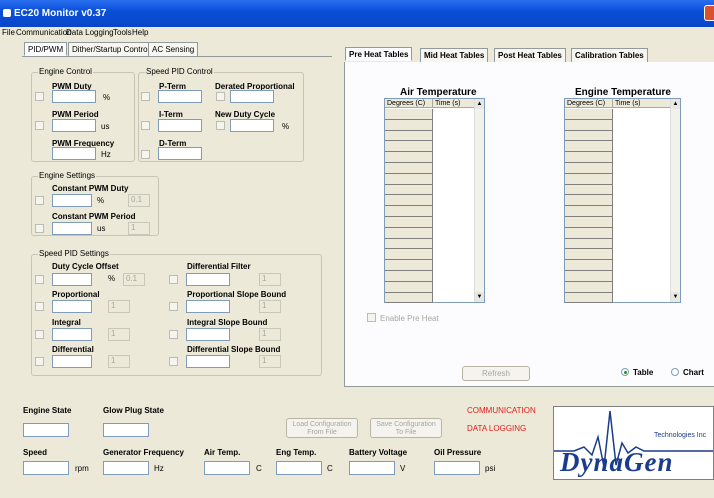 The width and height of the screenshot is (714, 498). What do you see at coordinates (39, 334) in the screenshot?
I see `integral-checkbox` at bounding box center [39, 334].